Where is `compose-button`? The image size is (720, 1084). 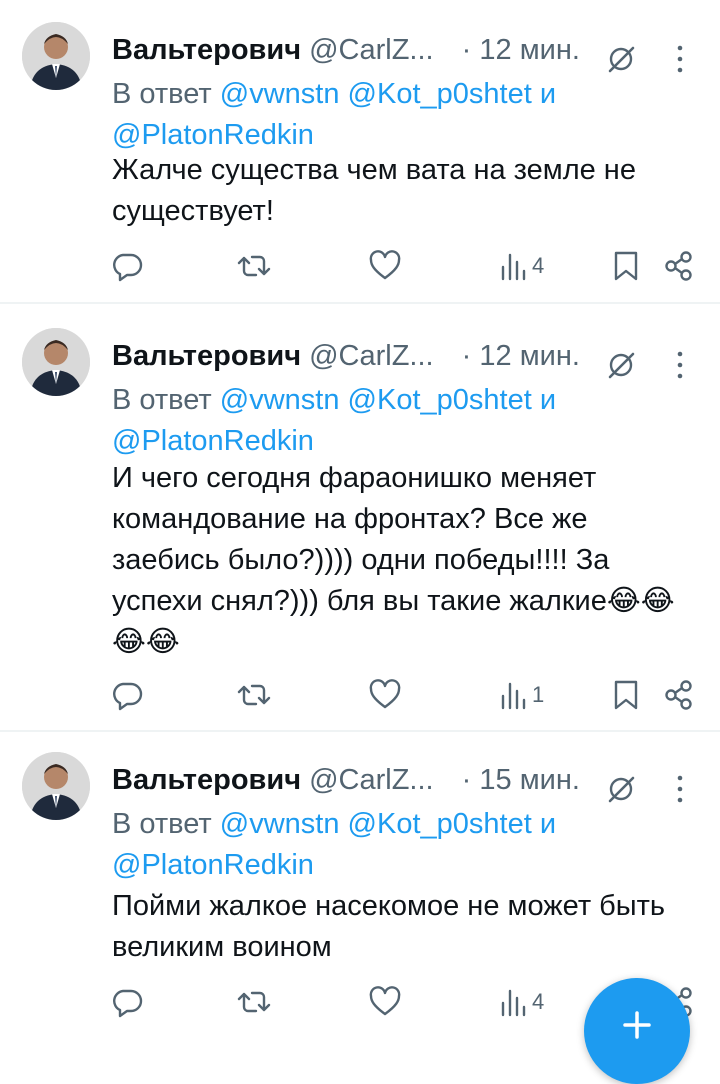
compose-button is located at coordinates (637, 1031).